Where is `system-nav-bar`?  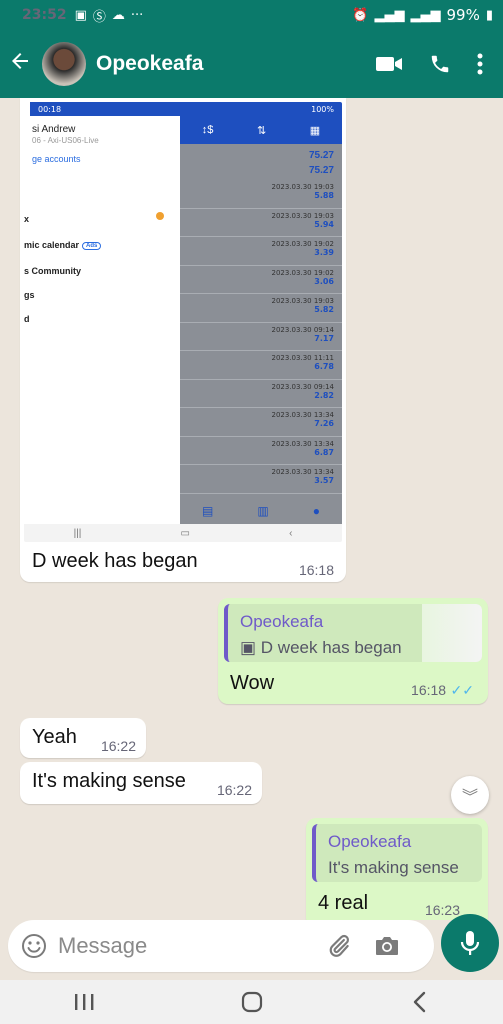
system-nav-bar is located at coordinates (251, 1002).